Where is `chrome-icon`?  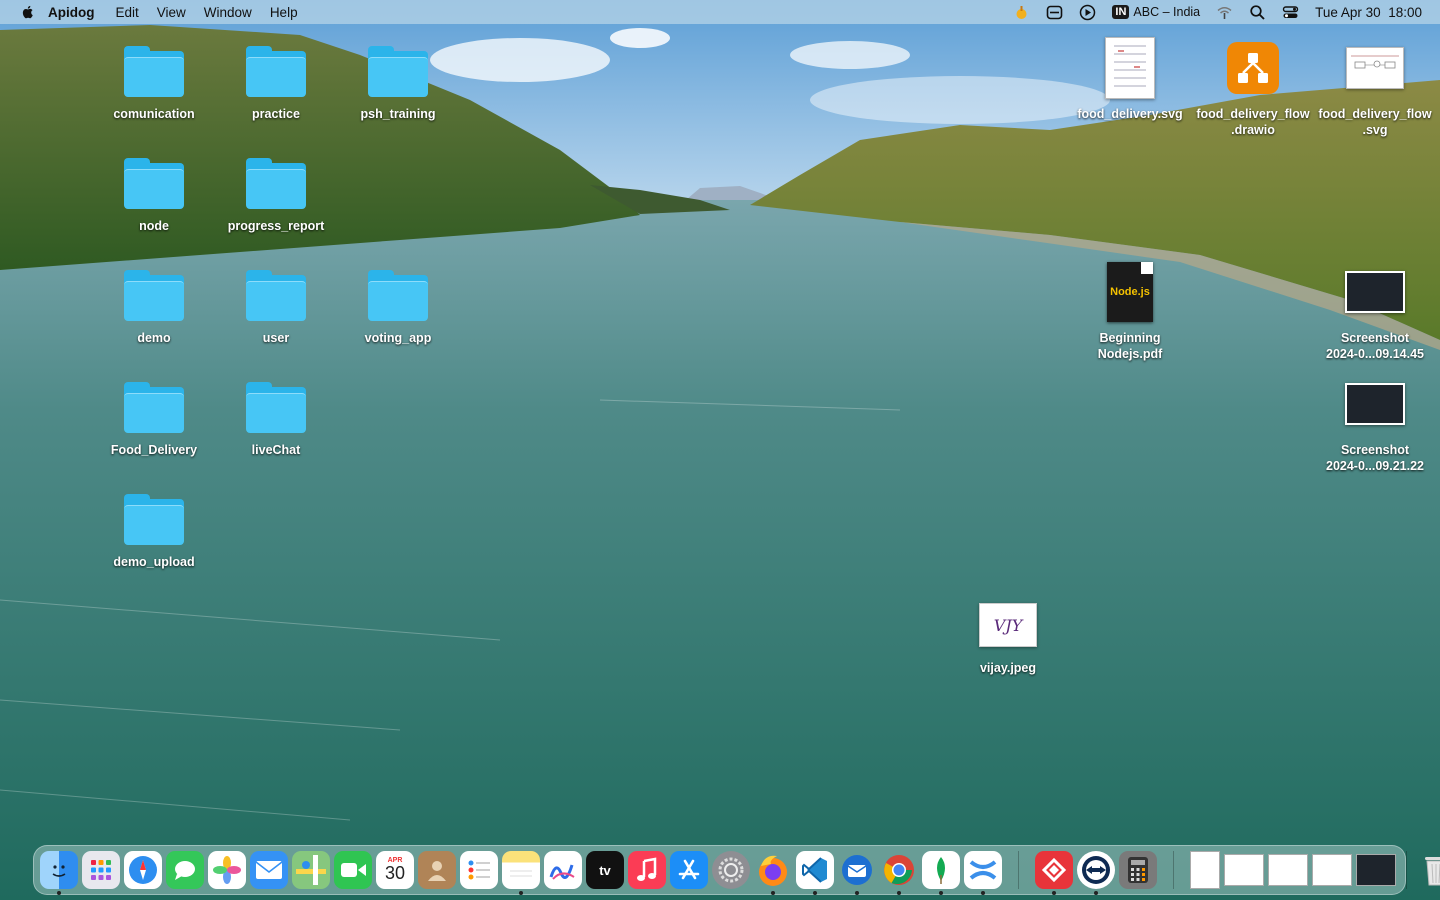 chrome-icon is located at coordinates (899, 873).